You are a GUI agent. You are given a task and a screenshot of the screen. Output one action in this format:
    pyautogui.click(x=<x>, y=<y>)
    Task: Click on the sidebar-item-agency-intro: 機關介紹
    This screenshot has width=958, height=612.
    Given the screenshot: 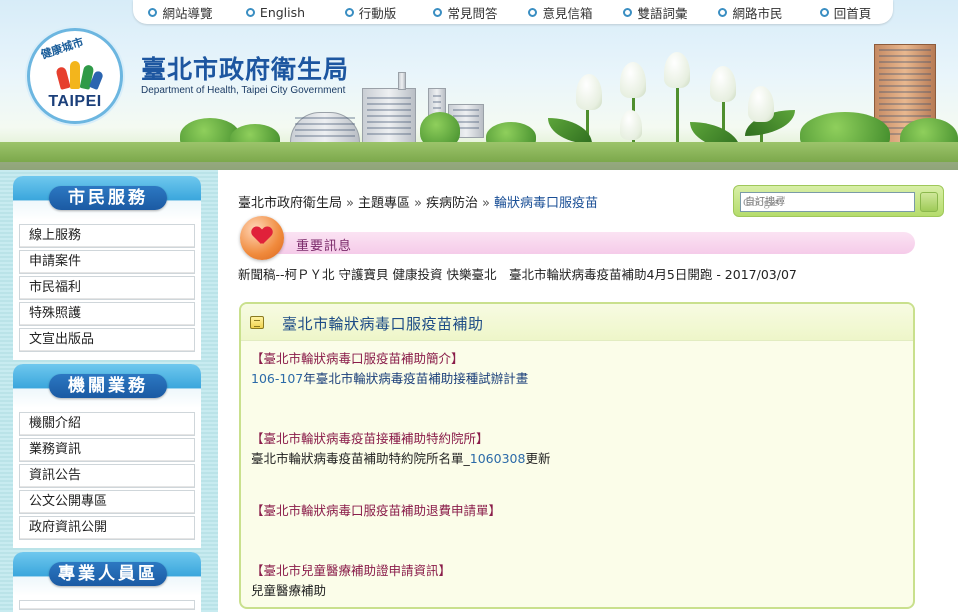 What is the action you would take?
    pyautogui.click(x=107, y=424)
    